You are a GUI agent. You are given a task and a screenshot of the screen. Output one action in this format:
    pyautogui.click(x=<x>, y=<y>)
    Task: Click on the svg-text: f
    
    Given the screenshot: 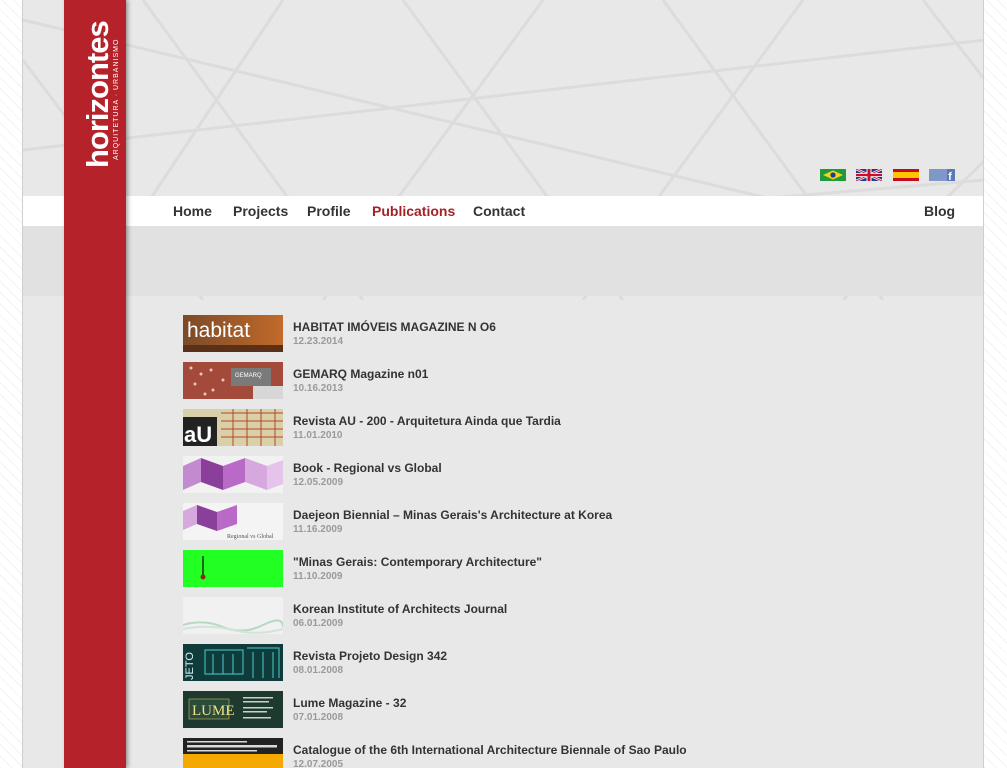 What is the action you would take?
    pyautogui.click(x=950, y=176)
    